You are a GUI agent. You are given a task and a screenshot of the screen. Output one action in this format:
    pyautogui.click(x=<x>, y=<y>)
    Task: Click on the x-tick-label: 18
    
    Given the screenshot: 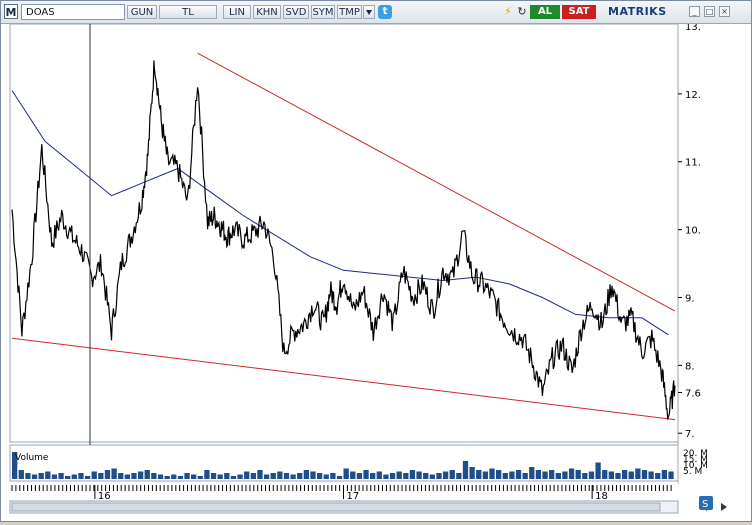 What is the action you would take?
    pyautogui.click(x=601, y=496)
    